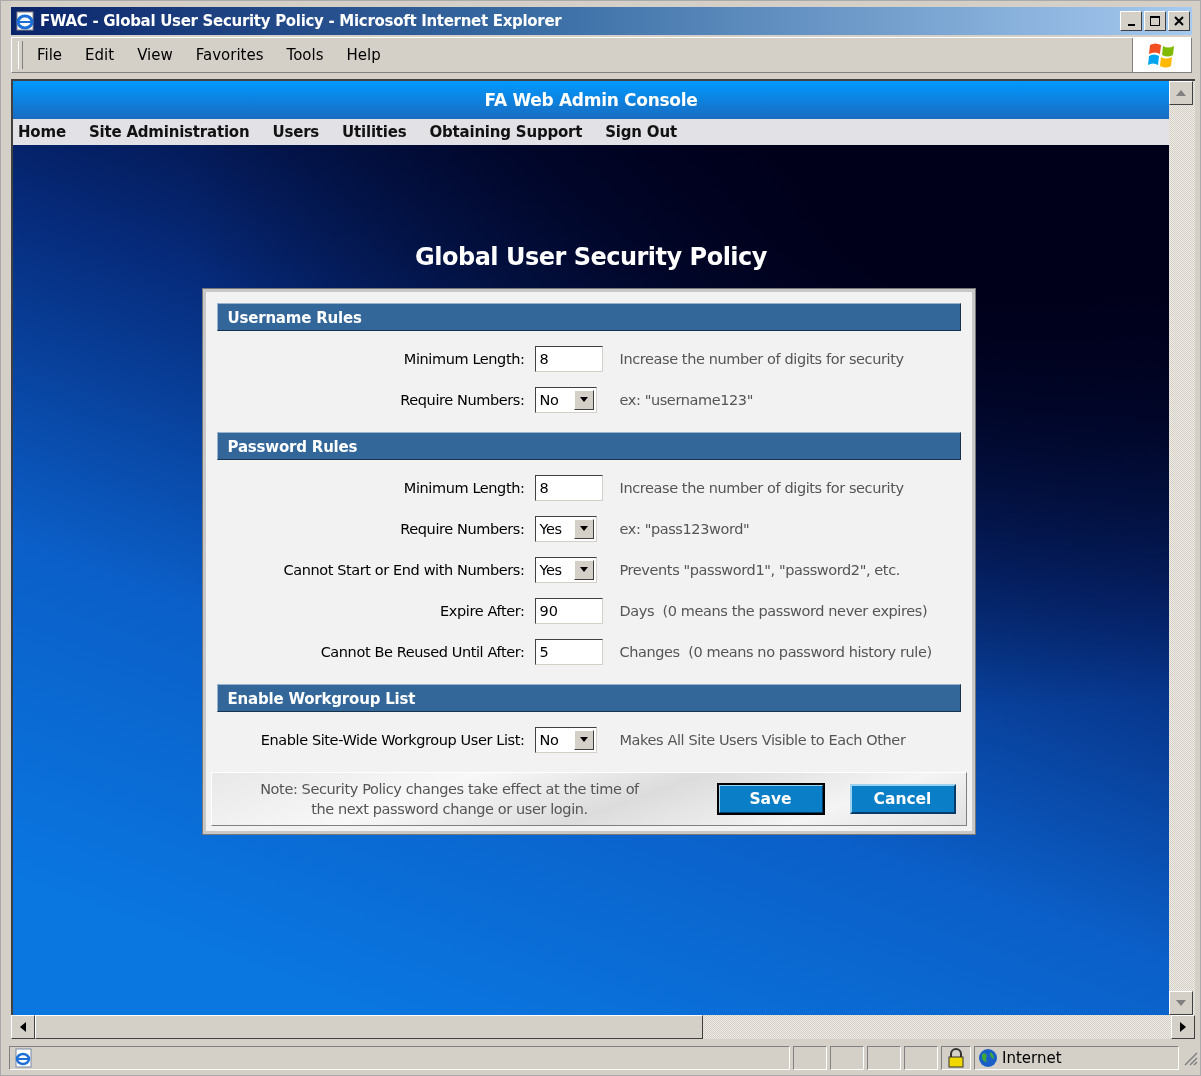 The width and height of the screenshot is (1201, 1076). What do you see at coordinates (956, 1058) in the screenshot?
I see `padlock-icon` at bounding box center [956, 1058].